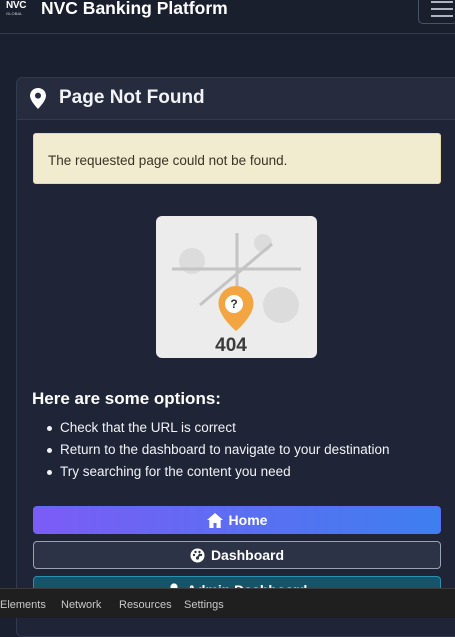 The height and width of the screenshot is (637, 455). Describe the element at coordinates (247, 555) in the screenshot. I see `dashboard-button-label: Dashboard` at that location.